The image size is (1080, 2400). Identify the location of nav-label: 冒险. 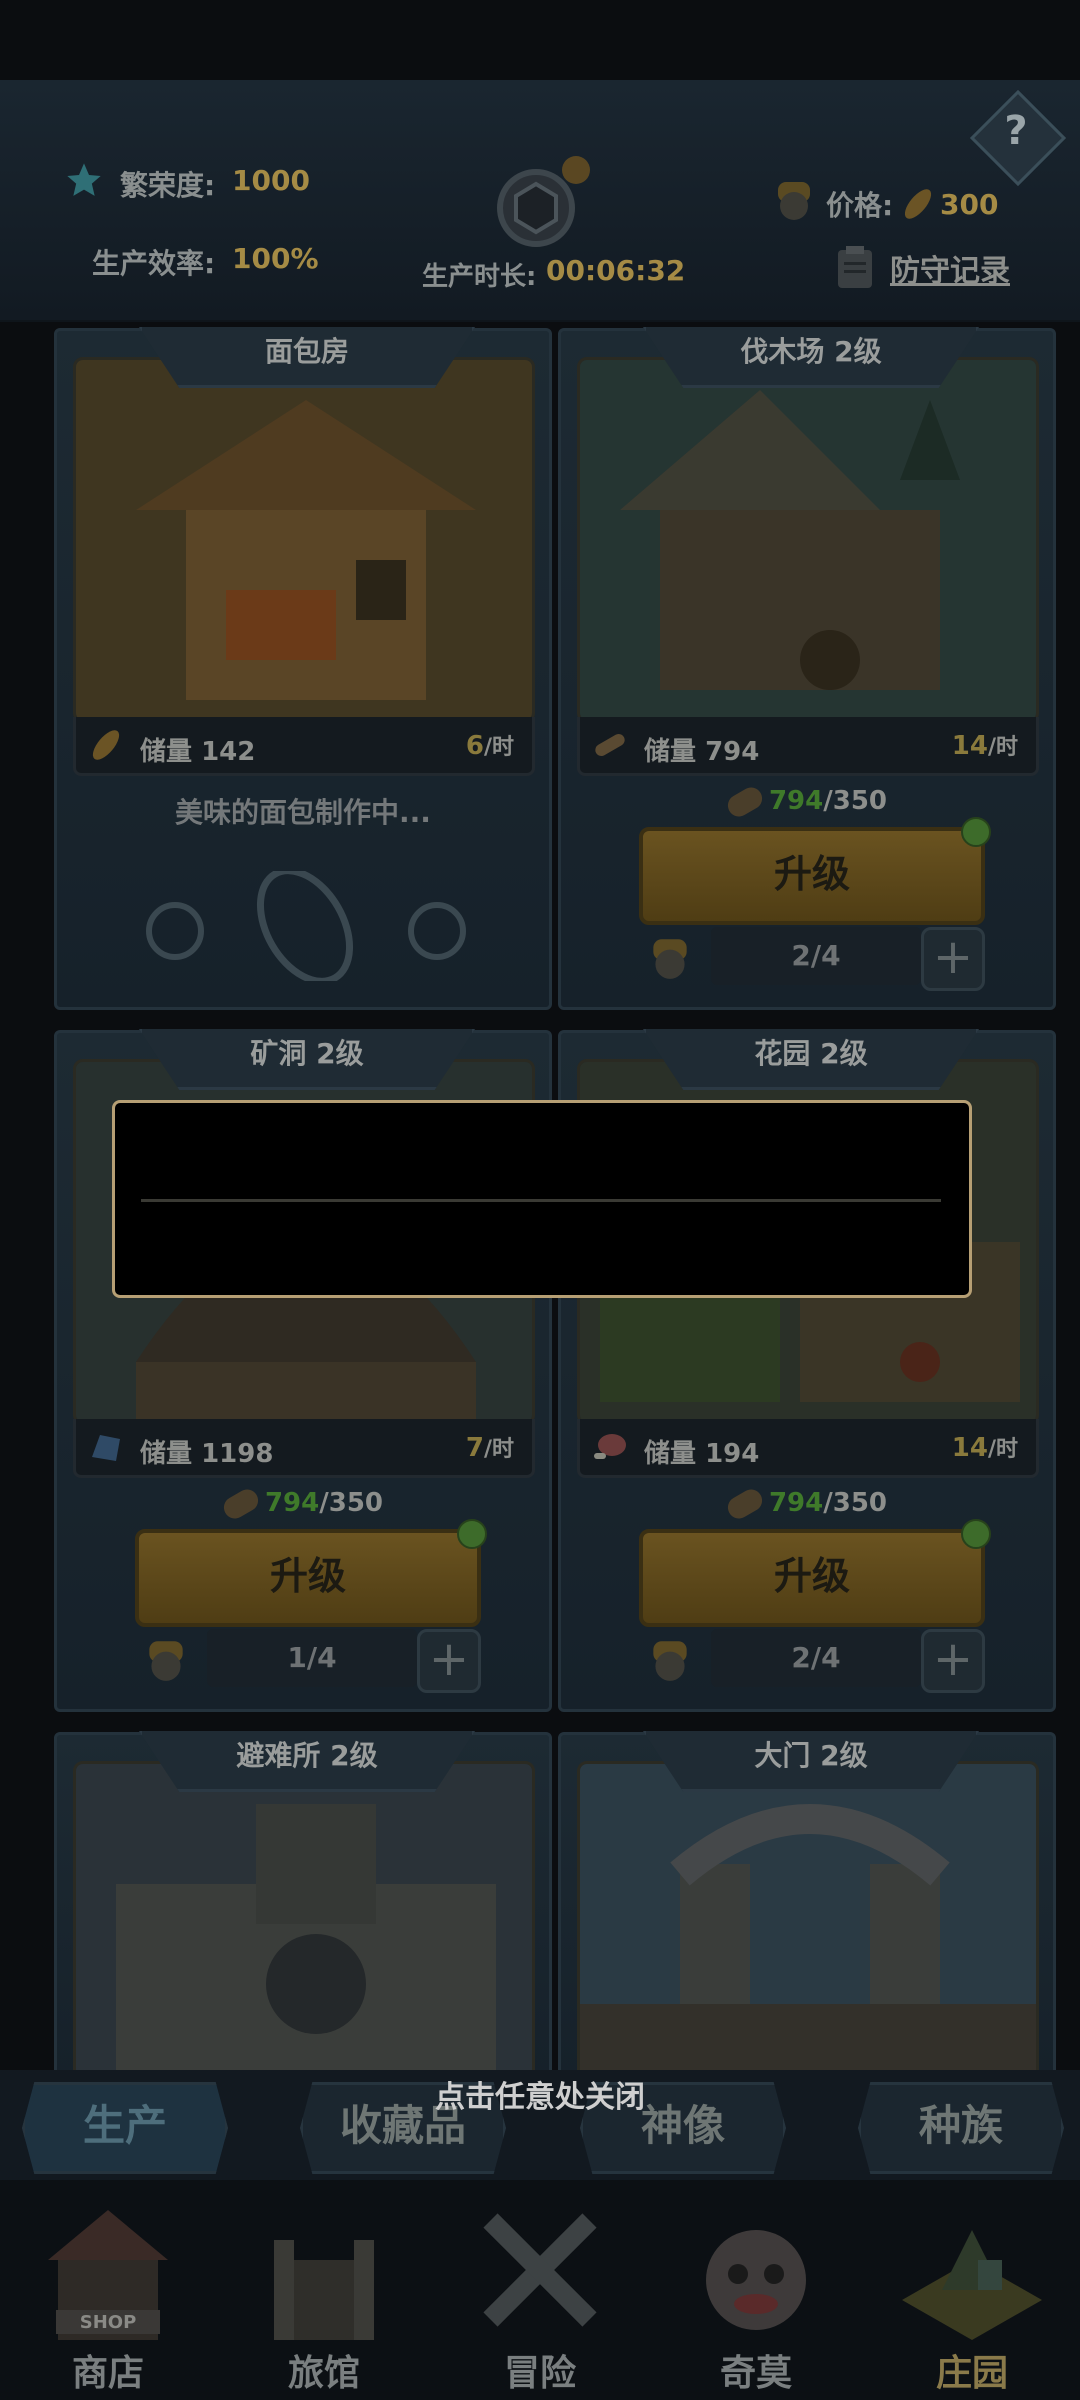
(539, 2373).